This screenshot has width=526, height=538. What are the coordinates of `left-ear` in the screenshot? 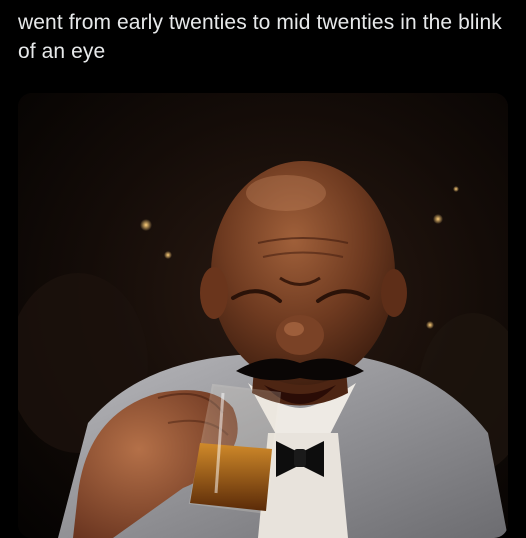 It's located at (214, 293).